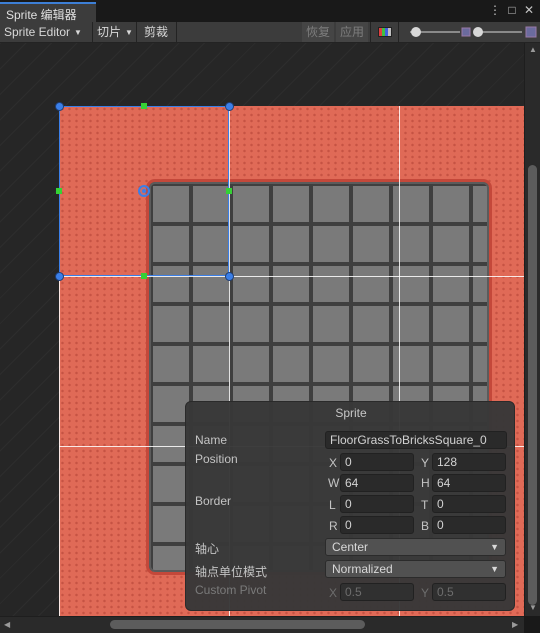 The image size is (540, 633). What do you see at coordinates (377, 592) in the screenshot?
I see `custom-pivot-x-field: 0.5` at bounding box center [377, 592].